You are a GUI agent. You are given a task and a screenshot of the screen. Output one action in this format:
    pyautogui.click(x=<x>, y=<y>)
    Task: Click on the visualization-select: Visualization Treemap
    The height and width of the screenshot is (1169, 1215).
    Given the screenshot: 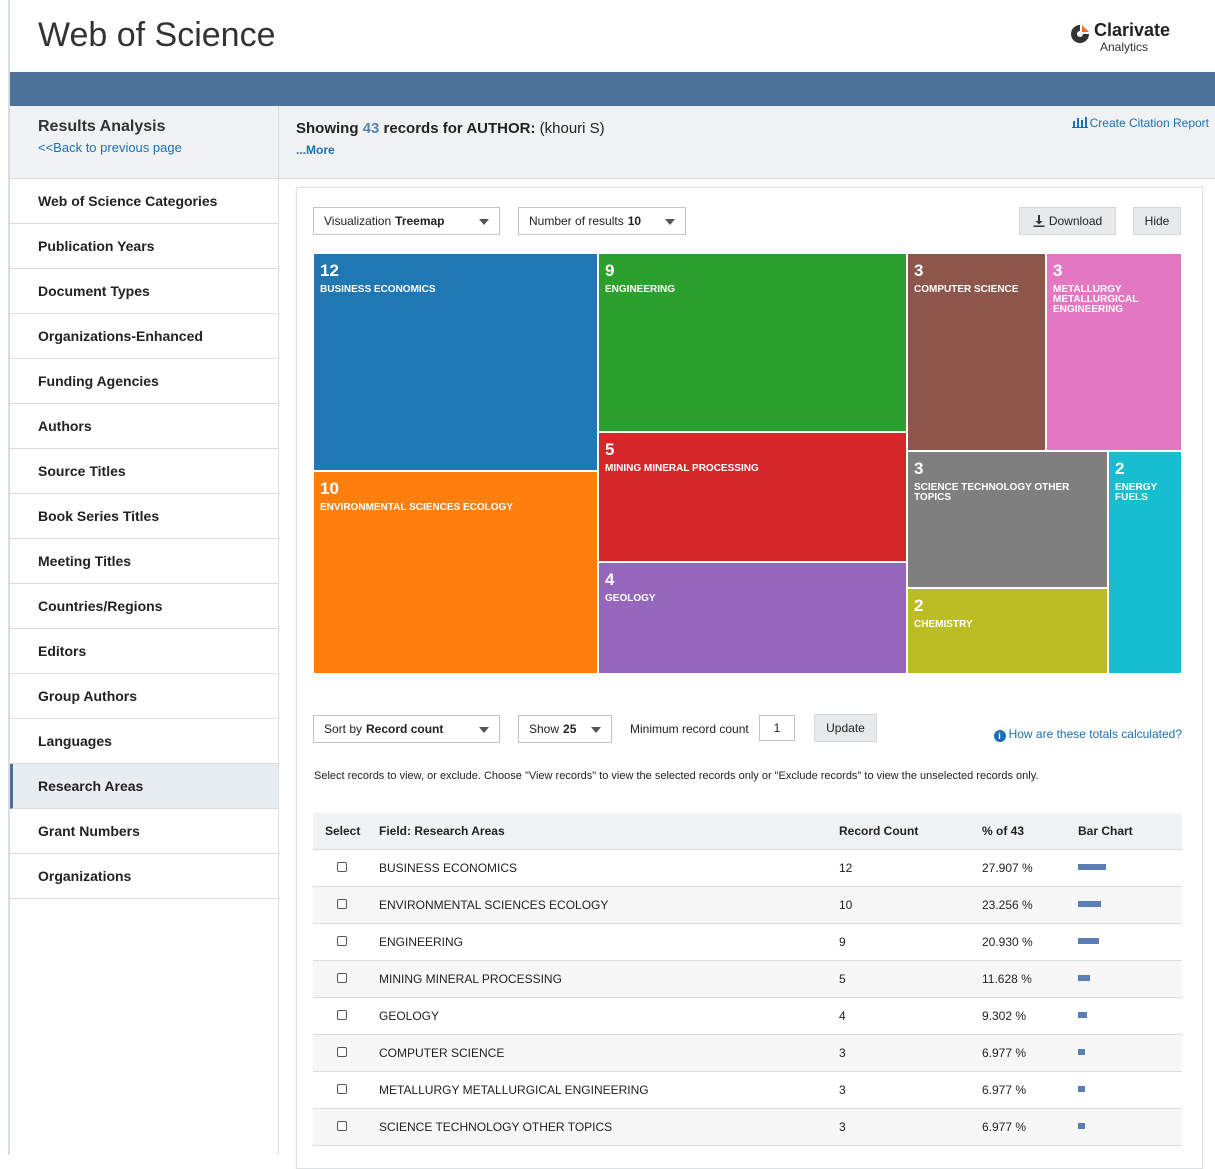 What is the action you would take?
    pyautogui.click(x=406, y=221)
    